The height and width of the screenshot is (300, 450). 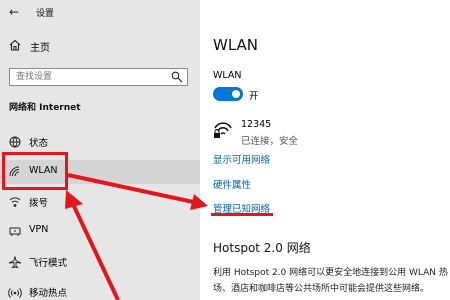 What do you see at coordinates (48, 263) in the screenshot?
I see `sidebar-item-label: 飞行模式` at bounding box center [48, 263].